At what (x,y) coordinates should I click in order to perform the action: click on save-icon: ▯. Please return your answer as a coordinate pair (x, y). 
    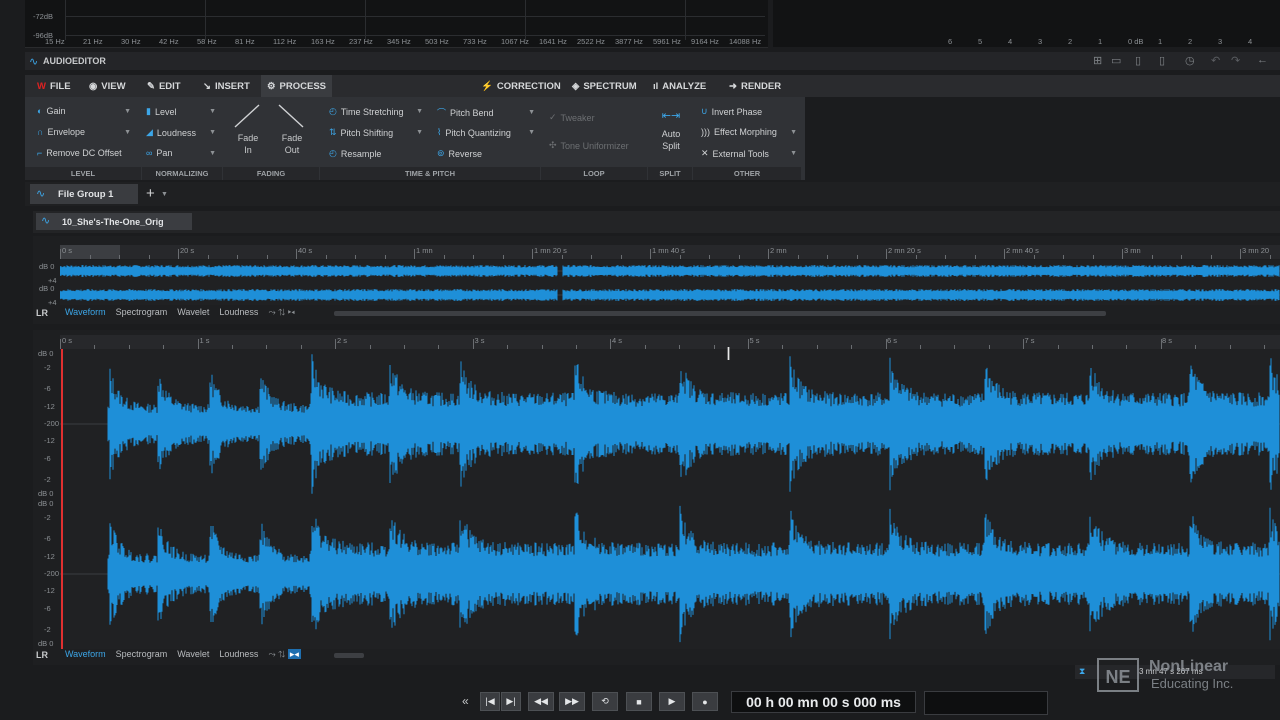
    Looking at the image, I should click on (1138, 60).